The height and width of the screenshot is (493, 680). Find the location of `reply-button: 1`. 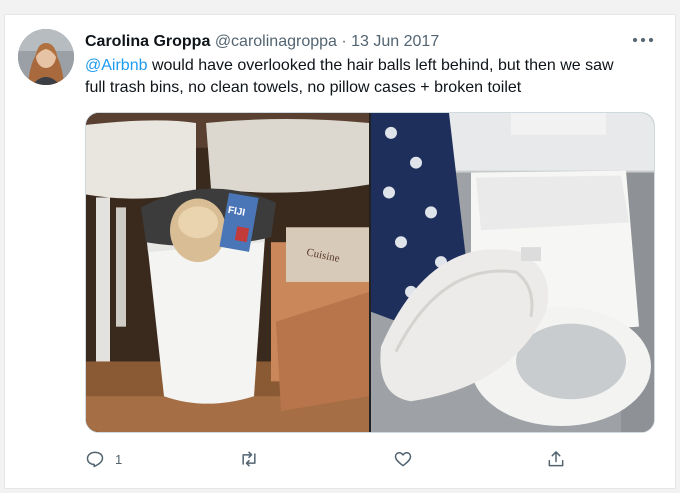

reply-button: 1 is located at coordinates (103, 459).